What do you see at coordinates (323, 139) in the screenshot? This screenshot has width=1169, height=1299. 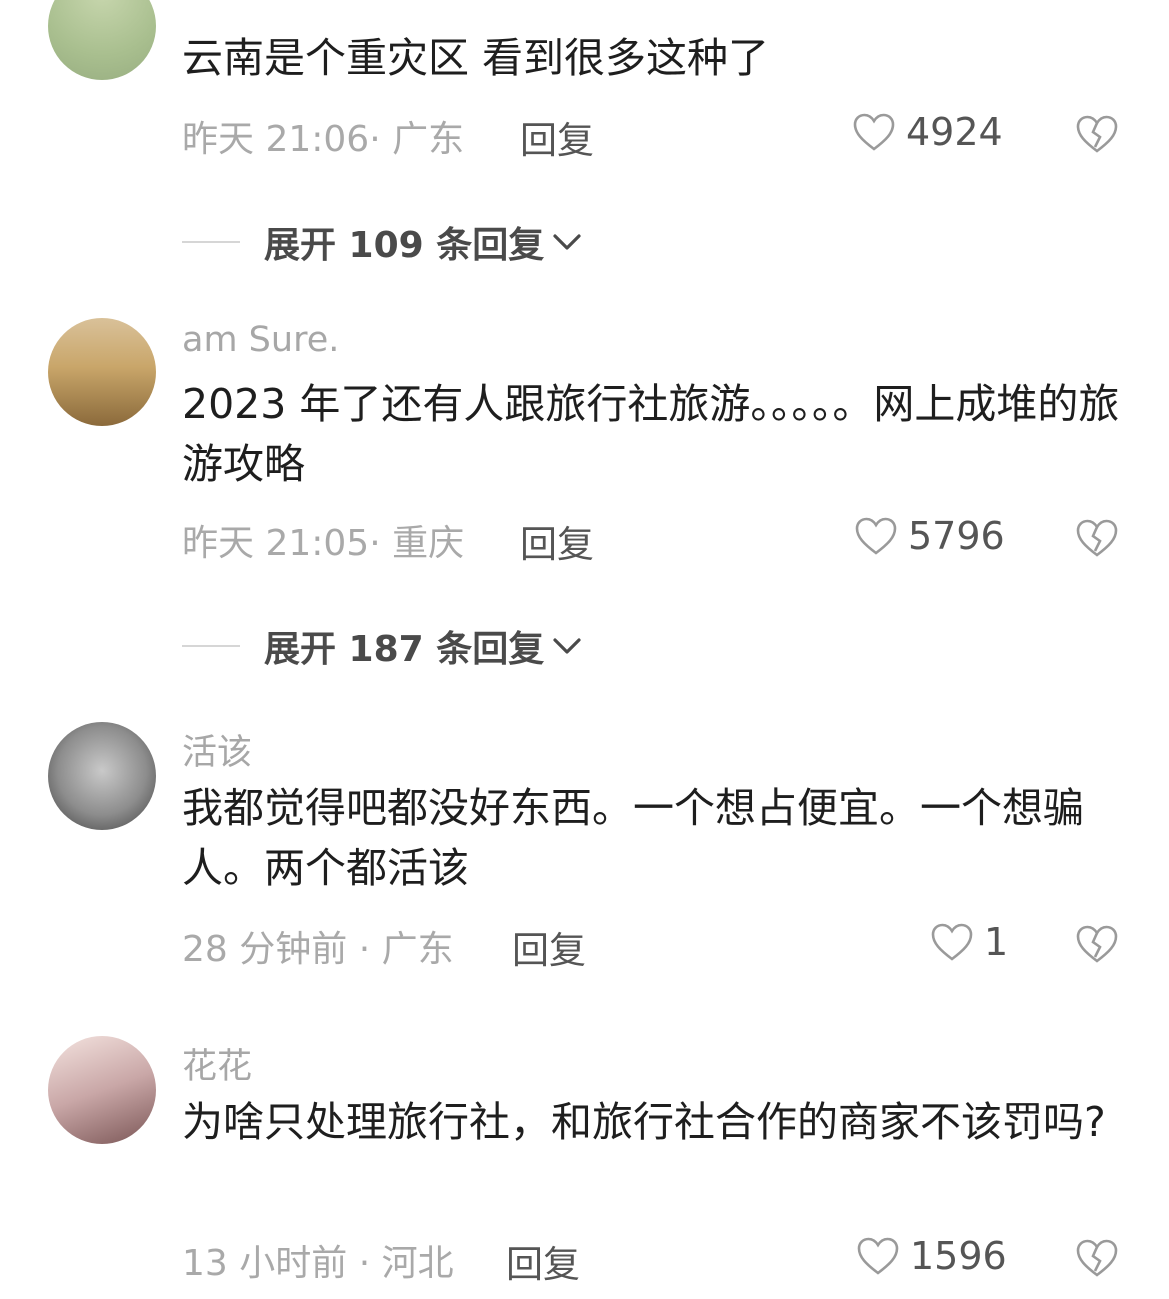 I see `comment-time-location: 昨天 21:06· 广东` at bounding box center [323, 139].